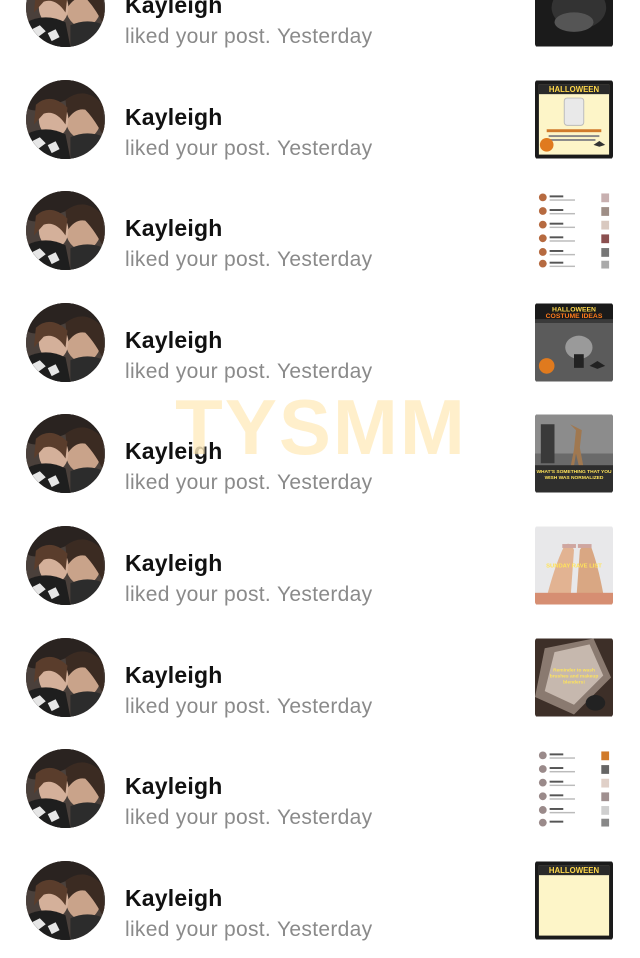  I want to click on svg-text: SUNDAY RAVE LIST, so click(574, 566).